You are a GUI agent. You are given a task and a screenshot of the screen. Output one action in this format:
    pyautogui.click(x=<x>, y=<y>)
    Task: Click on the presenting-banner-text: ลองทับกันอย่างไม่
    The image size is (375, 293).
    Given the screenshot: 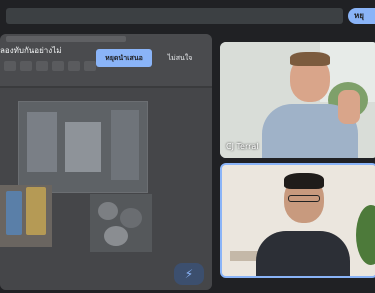 What is the action you would take?
    pyautogui.click(x=31, y=50)
    